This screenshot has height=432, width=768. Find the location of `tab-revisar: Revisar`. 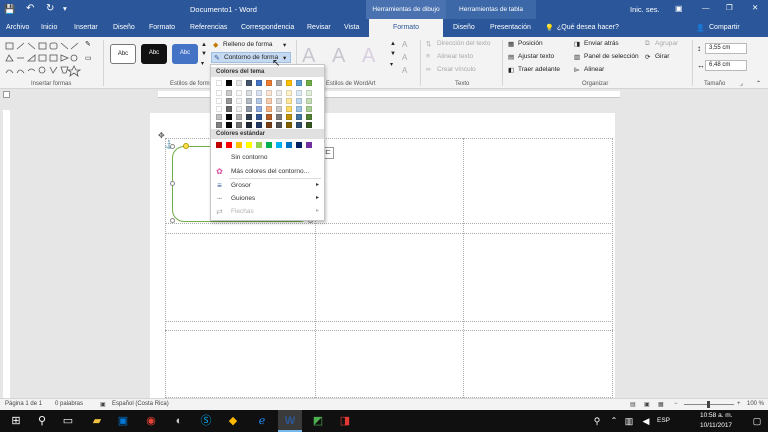

tab-revisar: Revisar is located at coordinates (319, 28).